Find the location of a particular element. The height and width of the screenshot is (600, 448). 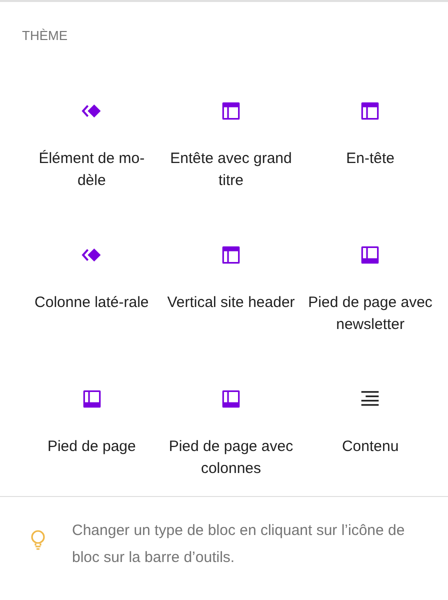

block-item: Contenu is located at coordinates (370, 422).